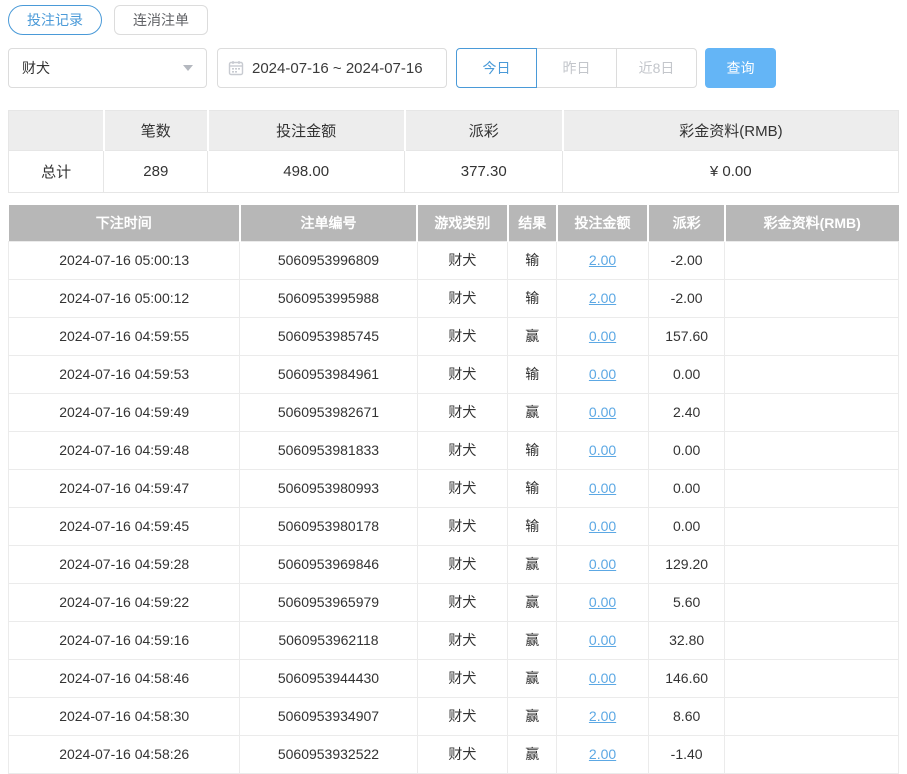  Describe the element at coordinates (55, 20) in the screenshot. I see `tab-betting-records: 投注记录` at that location.